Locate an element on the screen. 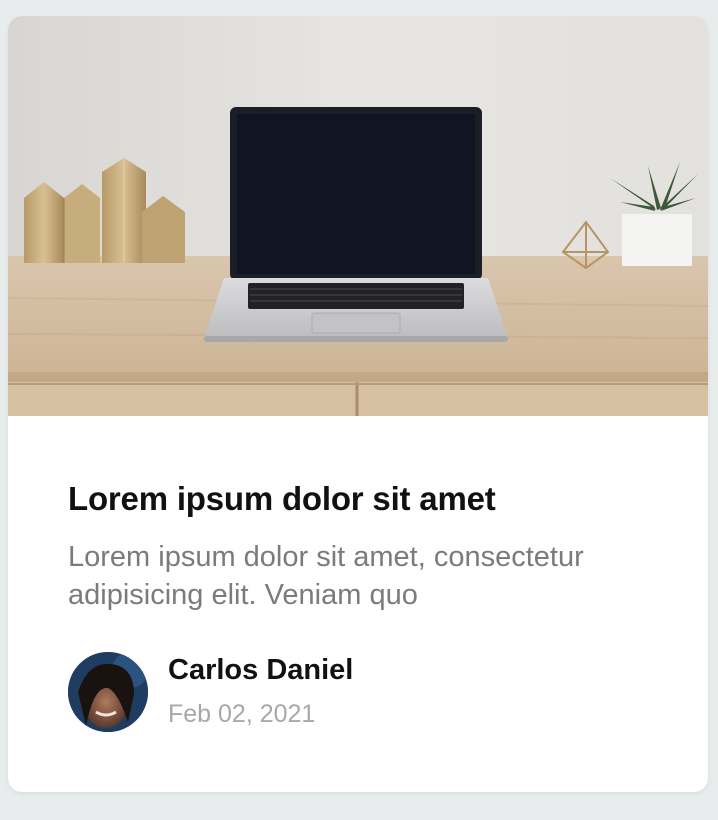 The height and width of the screenshot is (820, 718). card-title: Lorem ipsum dolor sit amet is located at coordinates (282, 499).